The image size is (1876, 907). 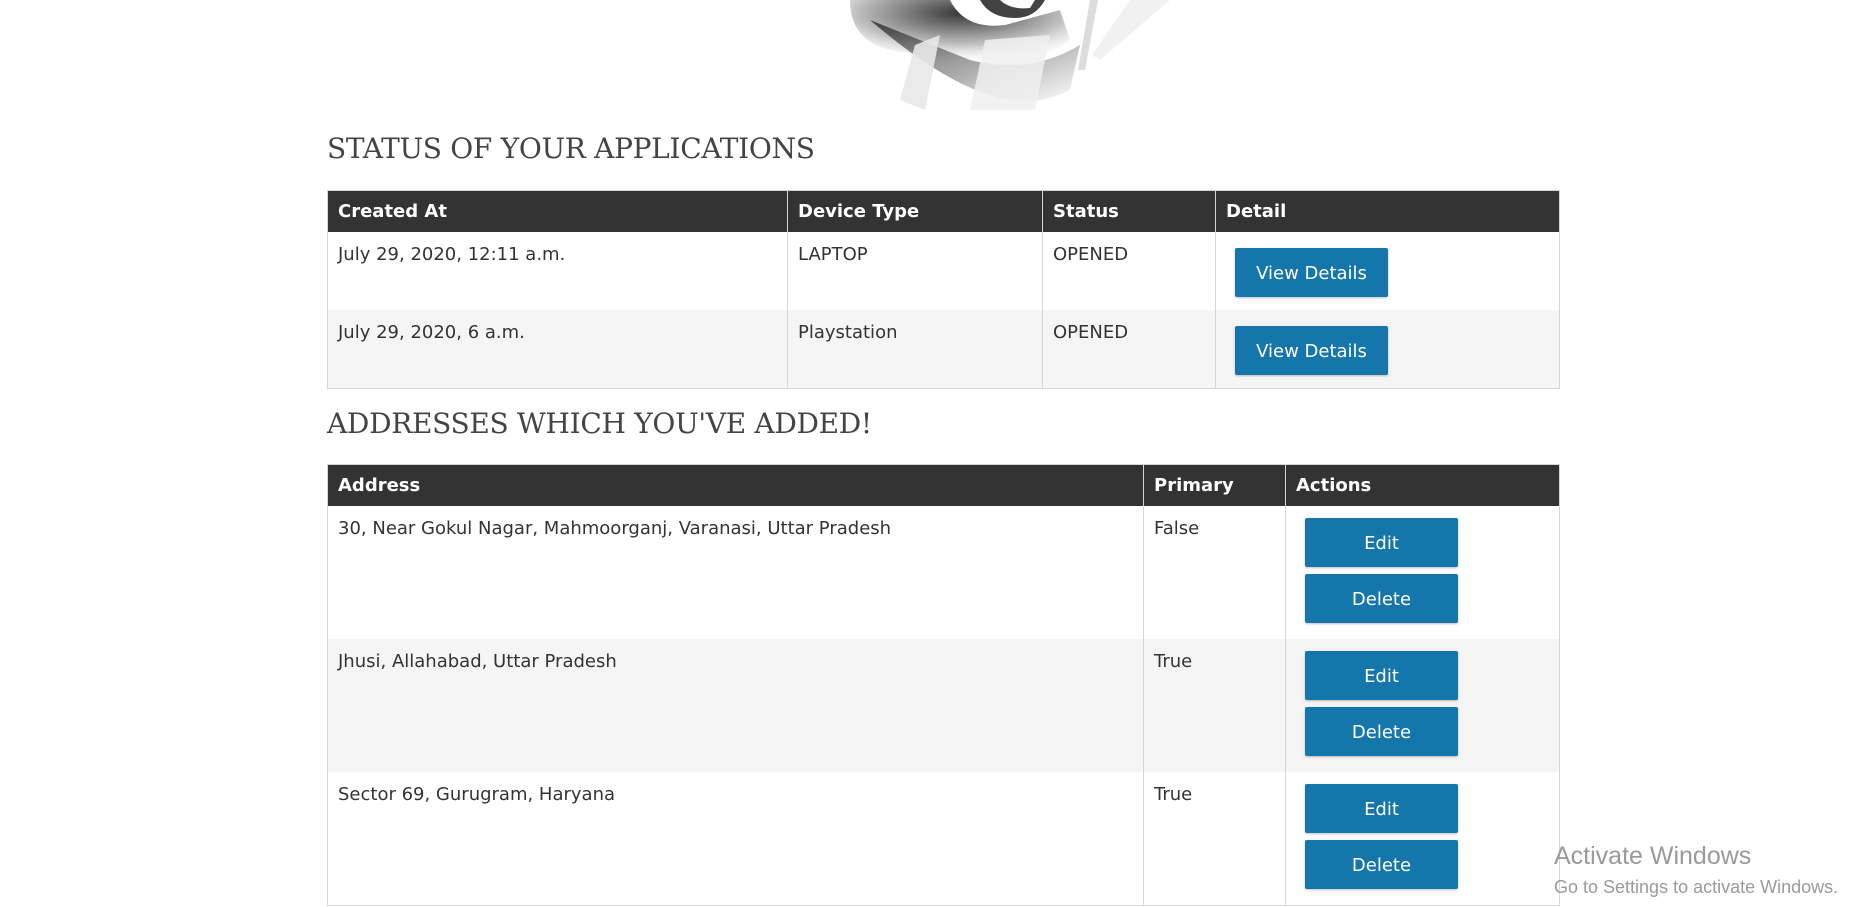 I want to click on watermark-subtitle: Go to Settings to activate Windows., so click(x=1696, y=887).